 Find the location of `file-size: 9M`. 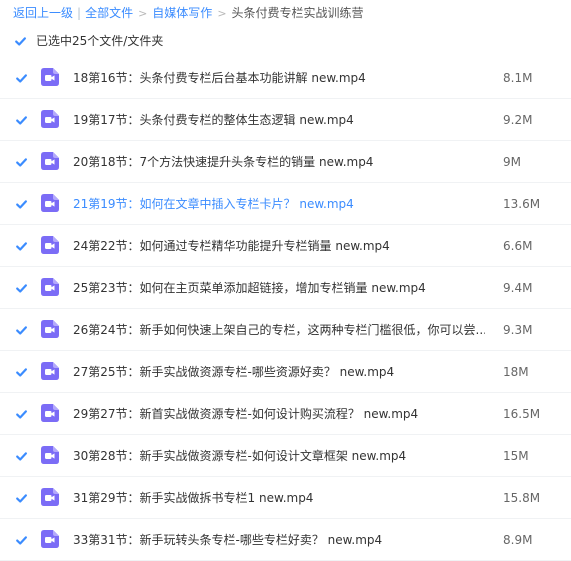

file-size: 9M is located at coordinates (512, 162).